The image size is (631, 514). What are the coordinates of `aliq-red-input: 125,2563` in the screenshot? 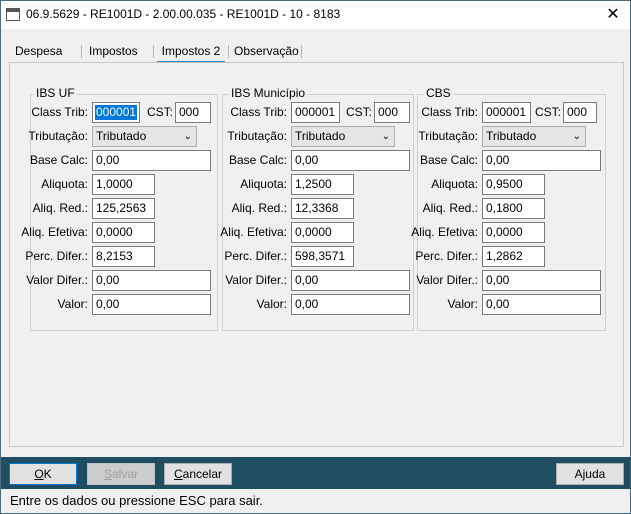 It's located at (123, 208).